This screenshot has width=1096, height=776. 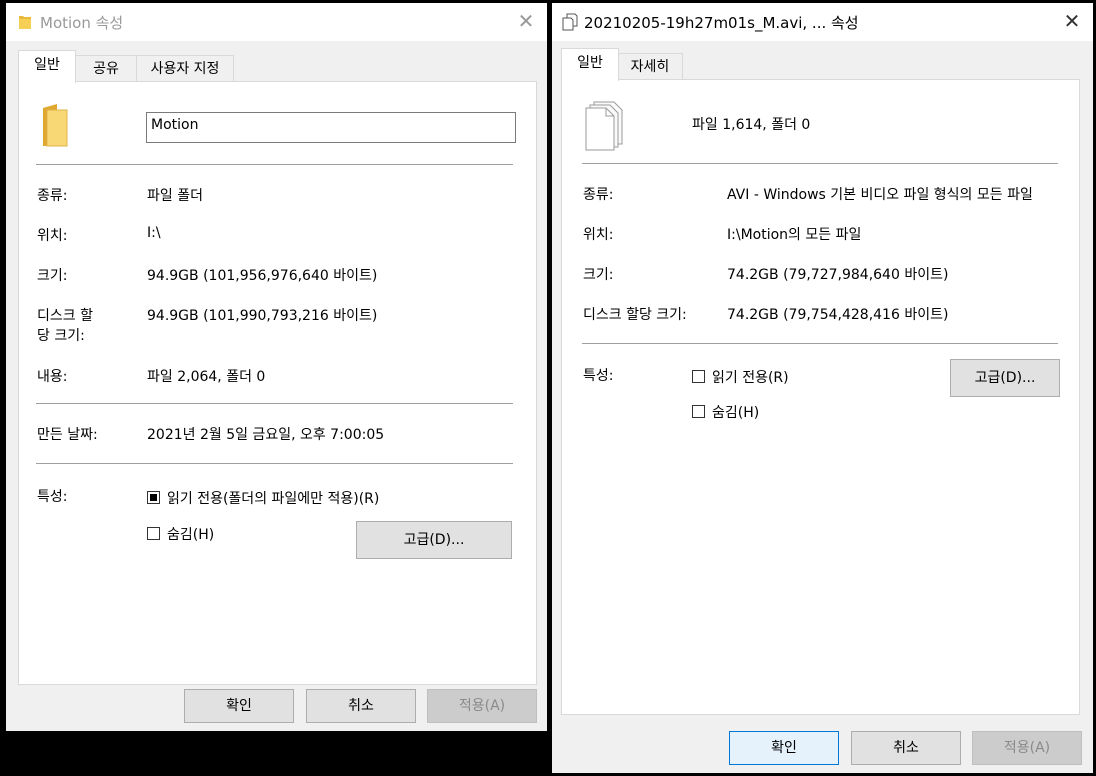 What do you see at coordinates (154, 233) in the screenshot?
I see `location-value: I:\` at bounding box center [154, 233].